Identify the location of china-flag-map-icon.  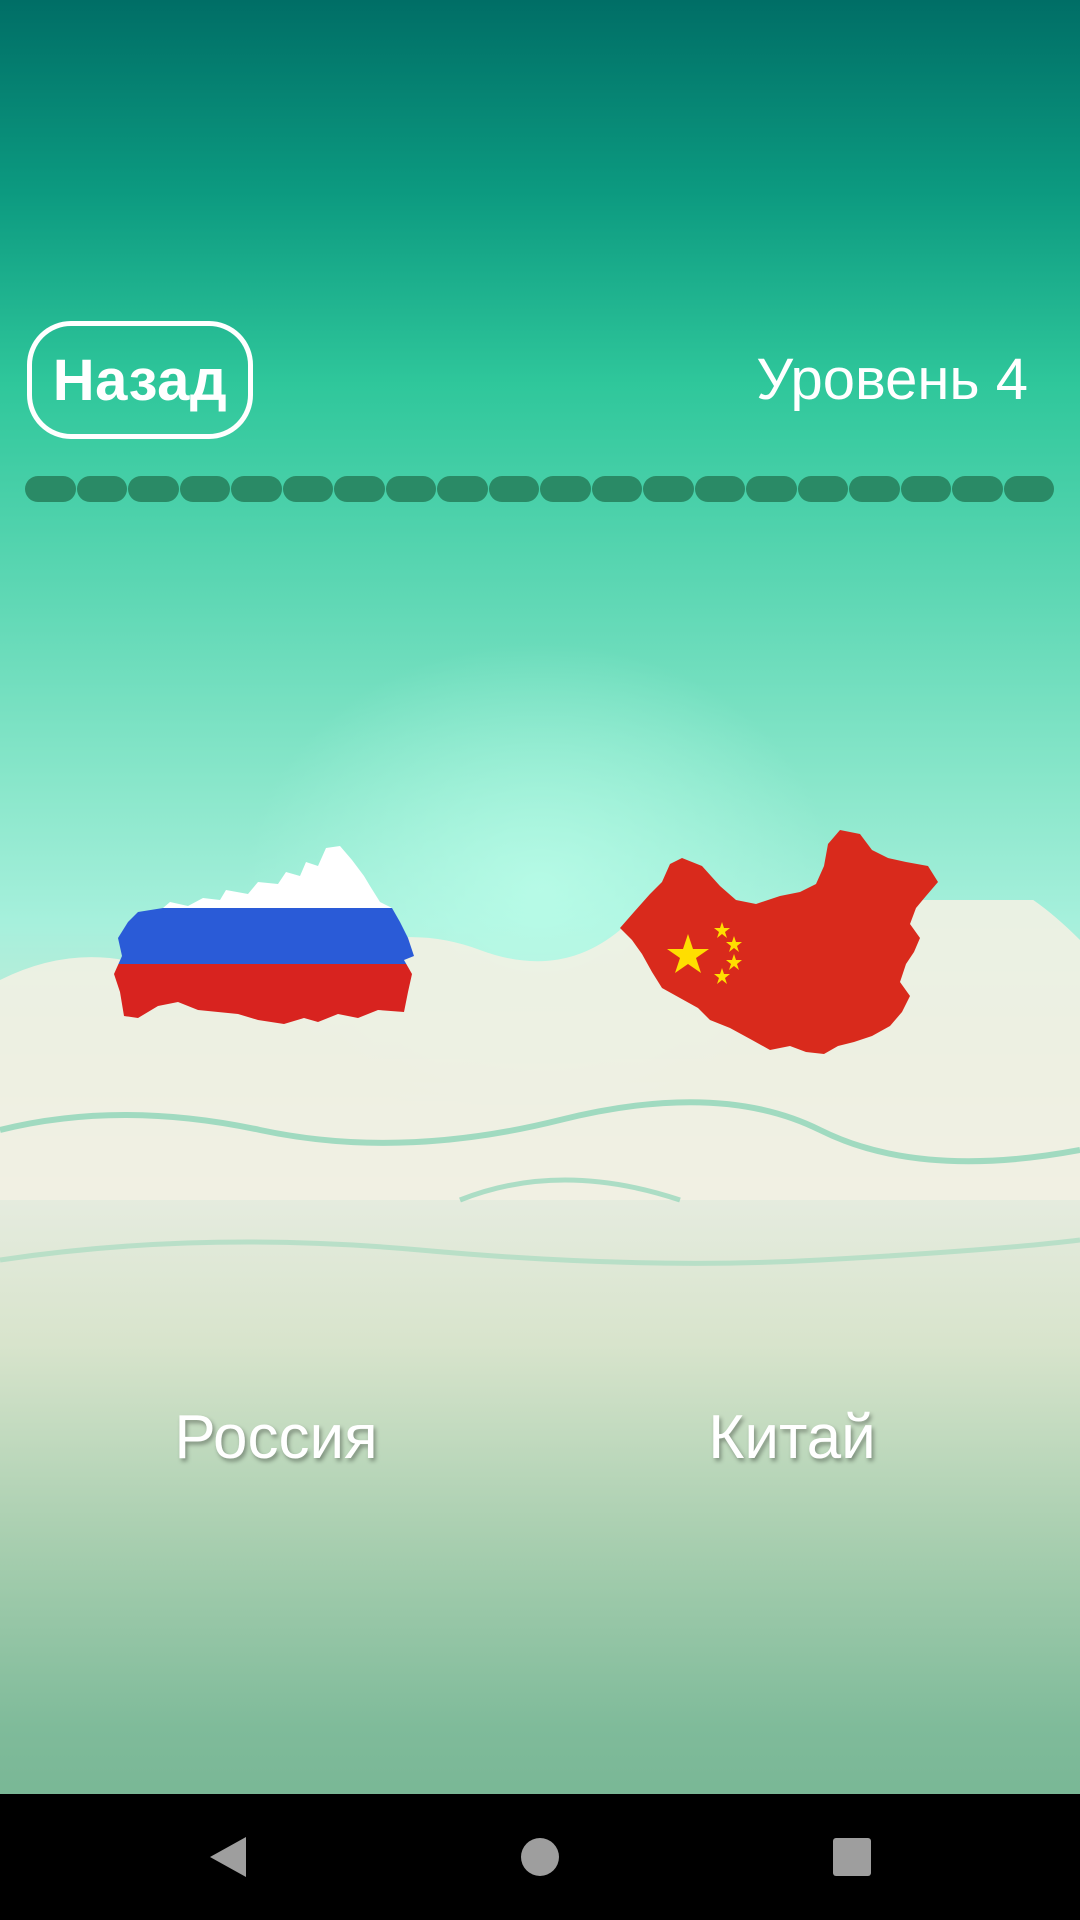
(779, 942).